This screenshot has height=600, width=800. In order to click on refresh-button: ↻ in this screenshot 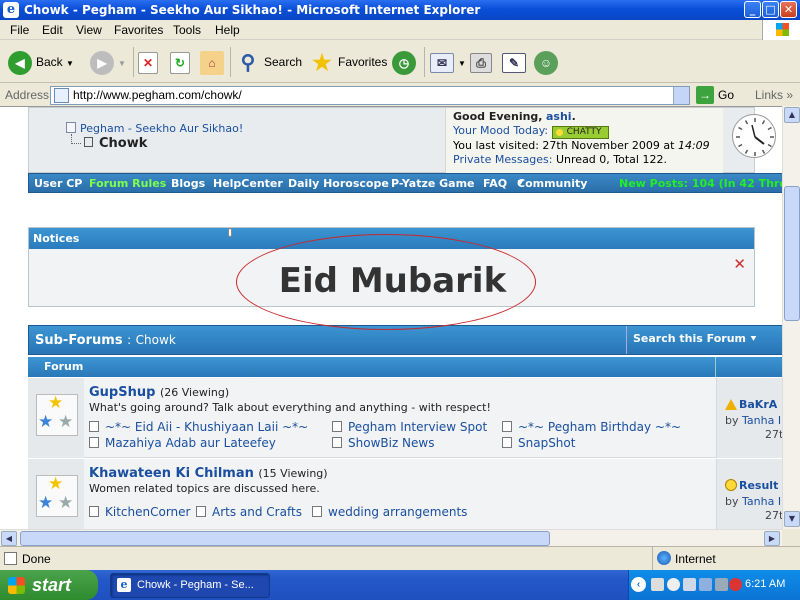, I will do `click(182, 62)`.